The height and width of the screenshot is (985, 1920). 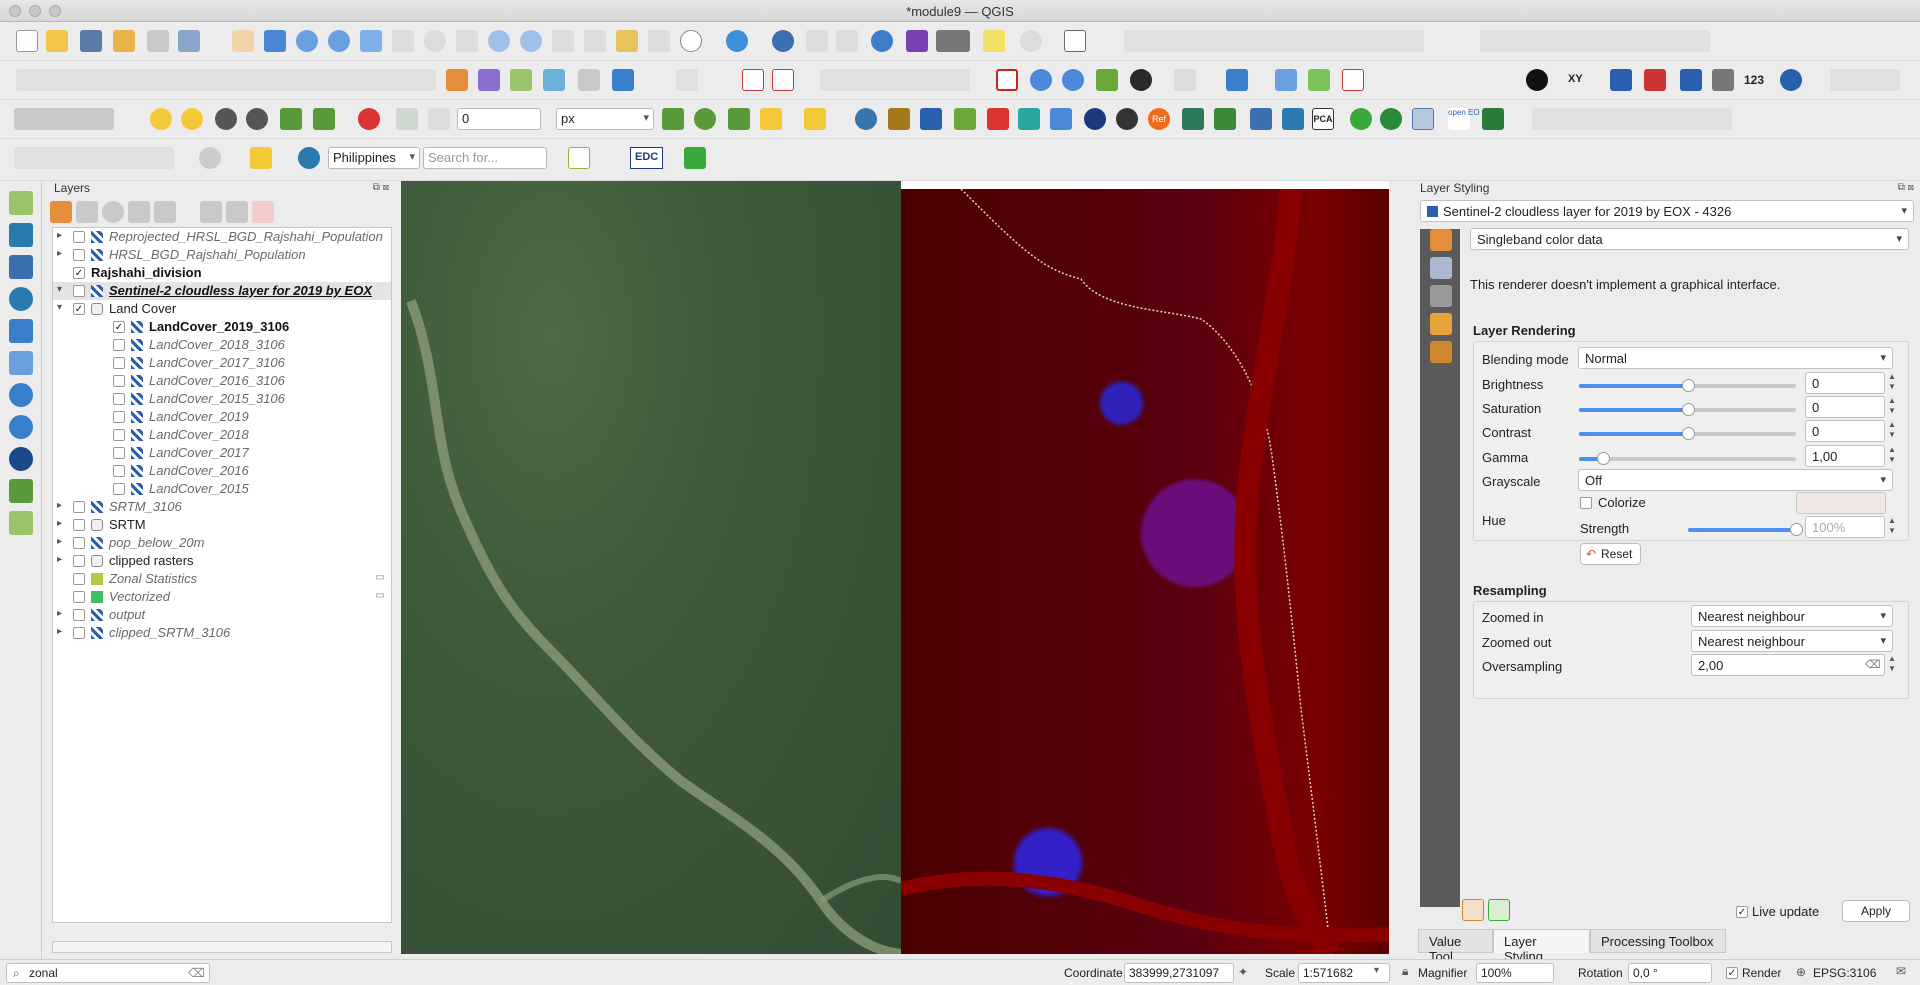 What do you see at coordinates (783, 41) in the screenshot?
I see `identify-icon` at bounding box center [783, 41].